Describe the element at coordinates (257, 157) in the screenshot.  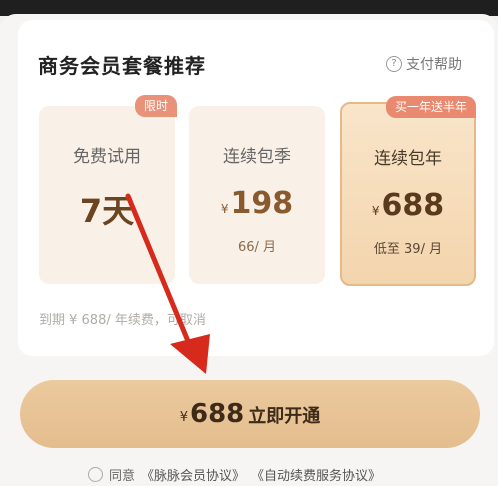
I see `plan-name: 连续包季` at that location.